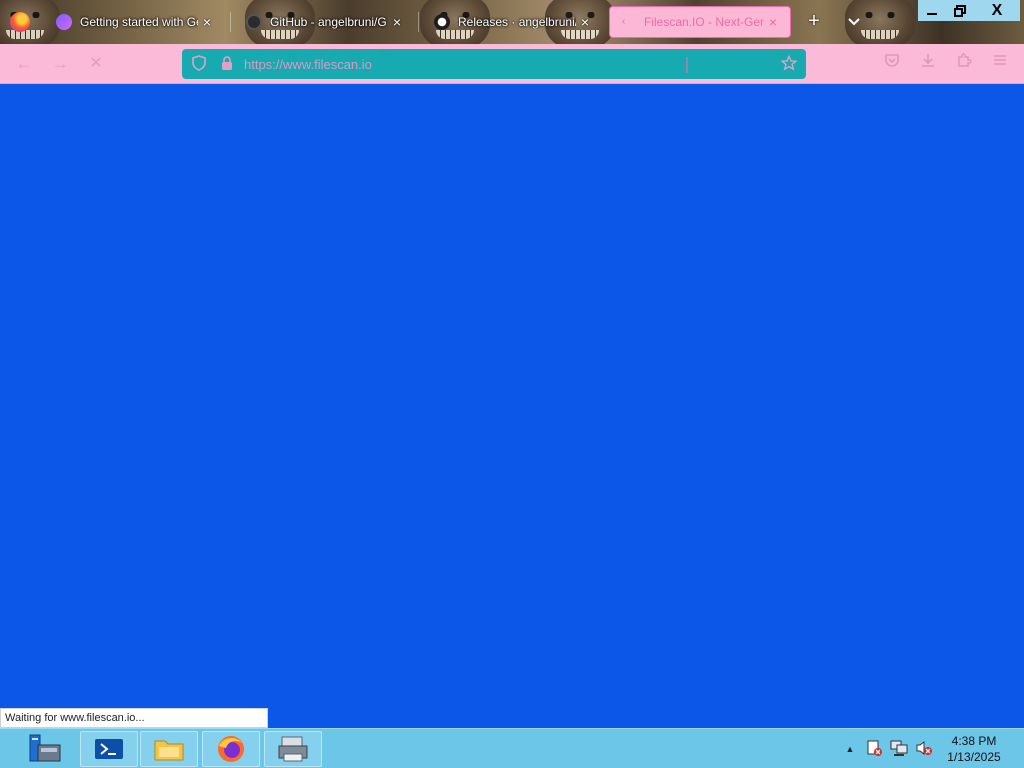 The image size is (1024, 768). I want to click on list-all-tabs-button, so click(854, 22).